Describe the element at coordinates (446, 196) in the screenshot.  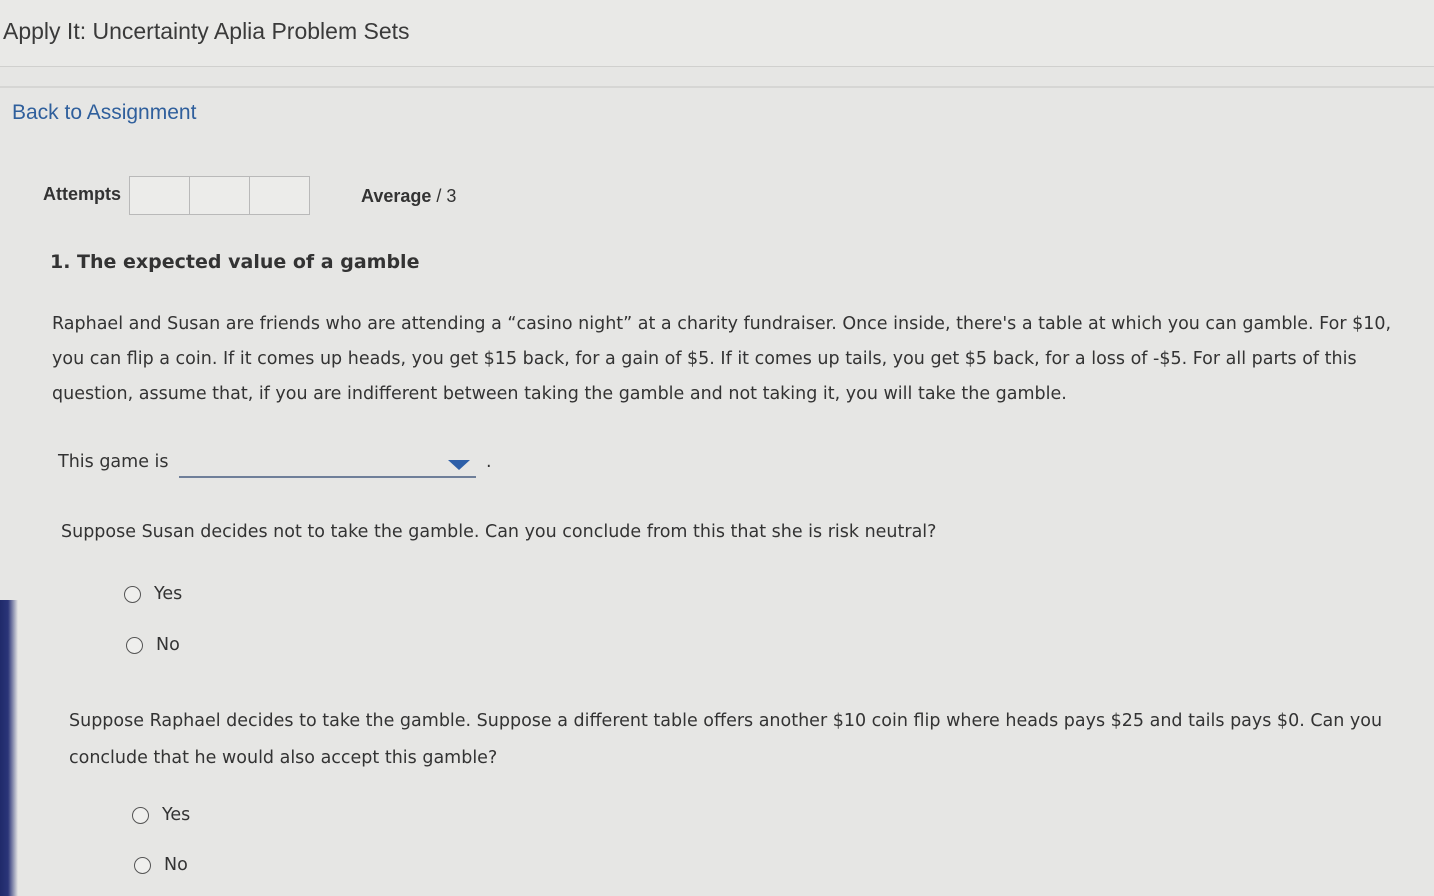
I see `average-suffix: / 3` at that location.